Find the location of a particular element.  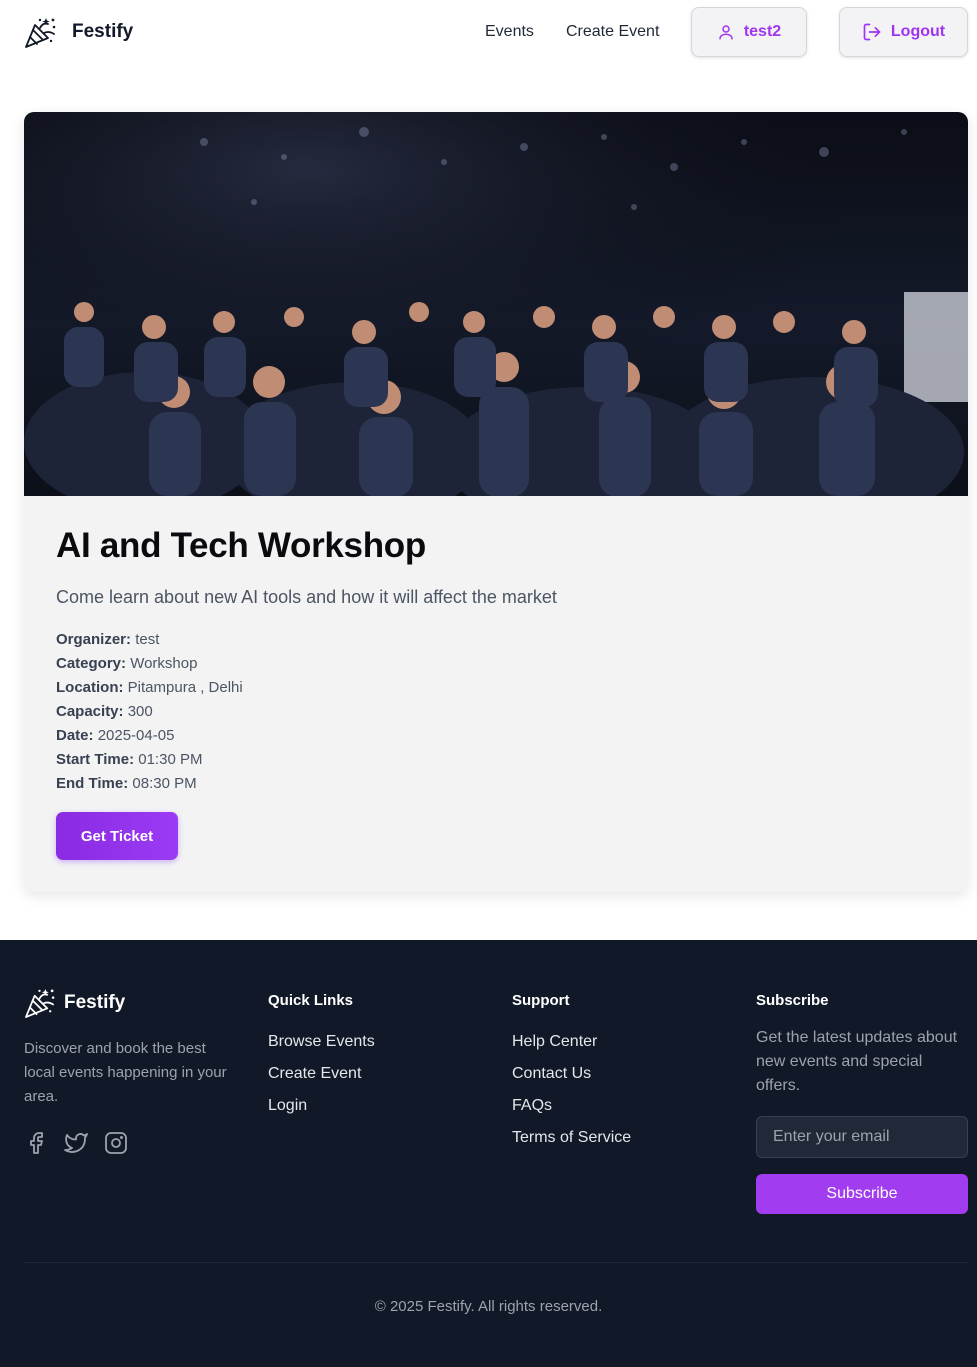

user-profile-button: test2 is located at coordinates (749, 32).